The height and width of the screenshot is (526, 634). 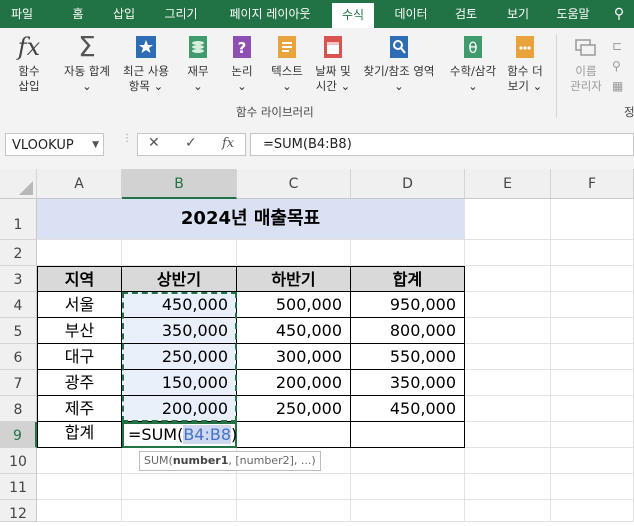 What do you see at coordinates (18, 435) in the screenshot?
I see `row-header-9: 9` at bounding box center [18, 435].